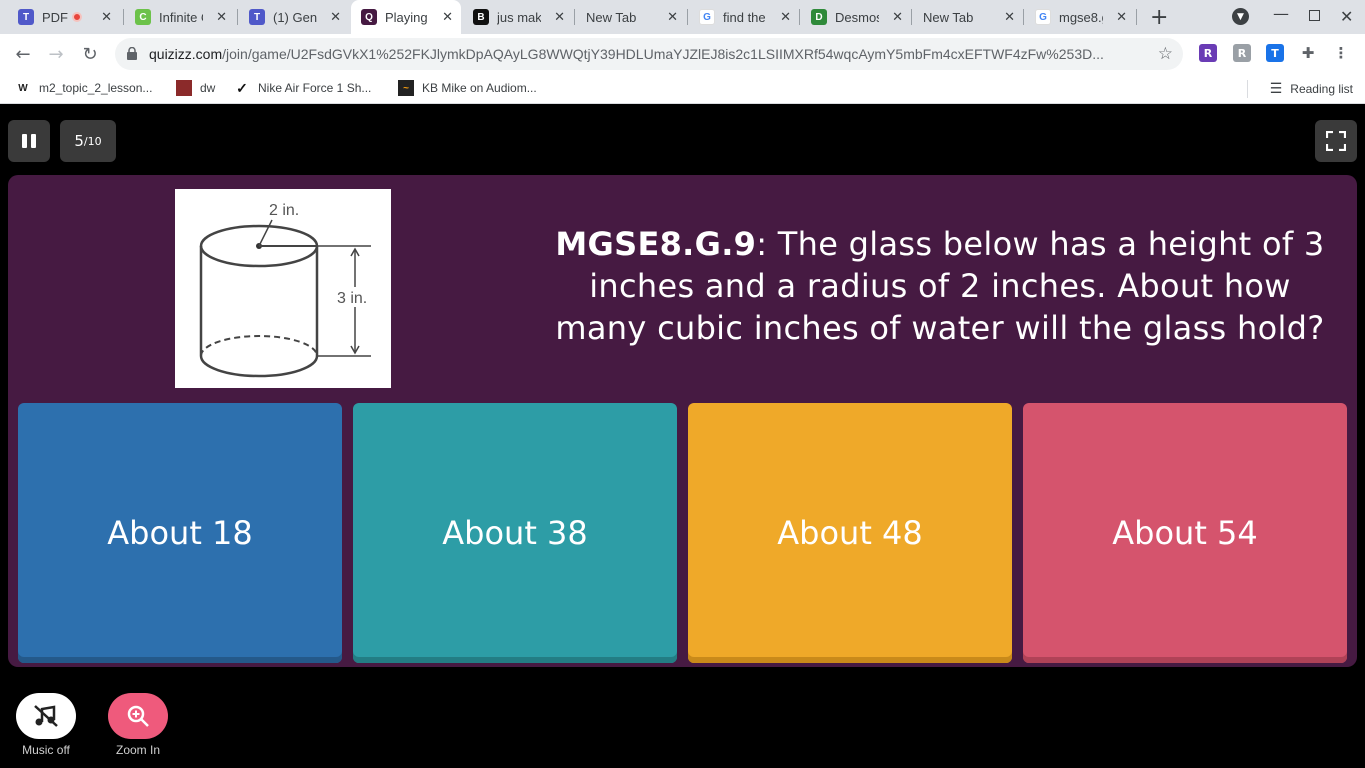  I want to click on infinite-campus-icon: C, so click(143, 17).